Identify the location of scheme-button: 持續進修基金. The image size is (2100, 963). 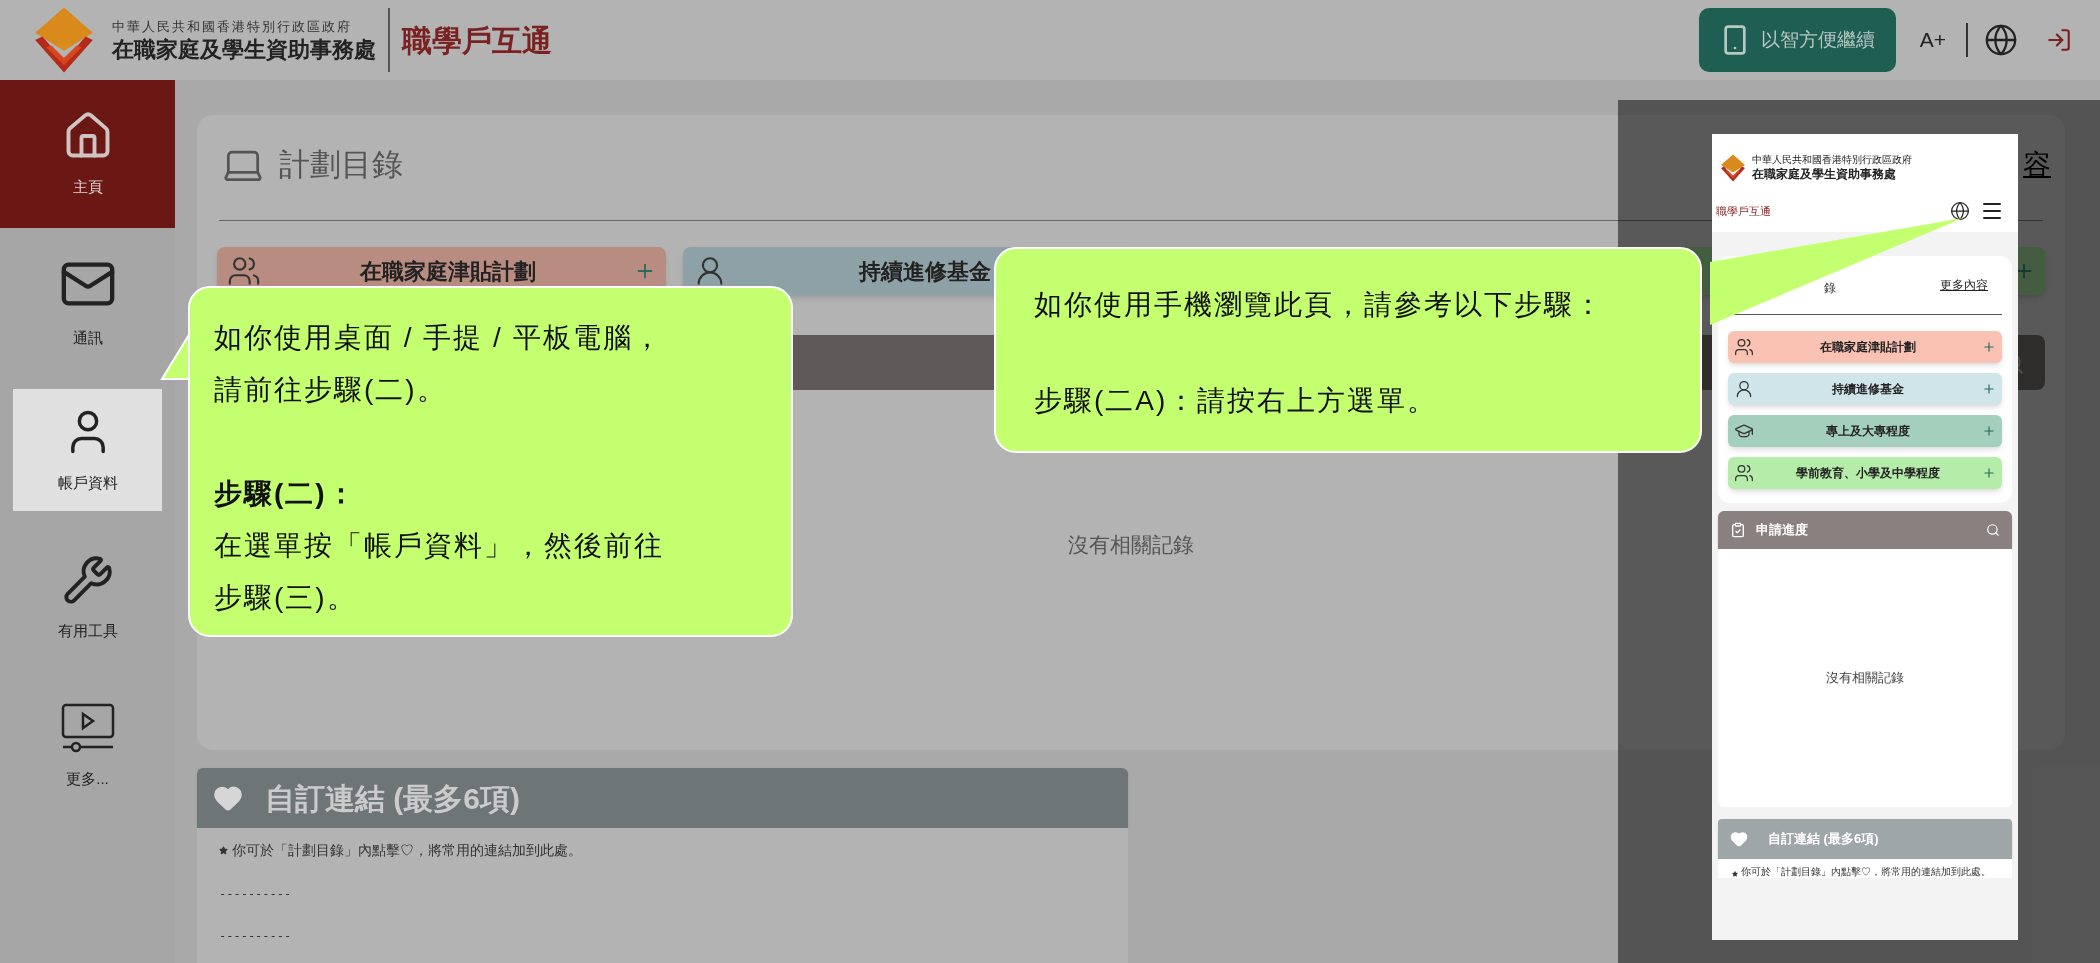
(1865, 389).